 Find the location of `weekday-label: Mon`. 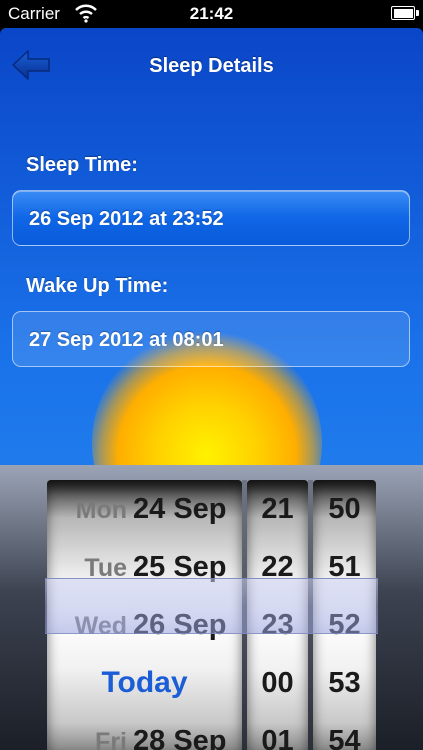

weekday-label: Mon is located at coordinates (101, 510).